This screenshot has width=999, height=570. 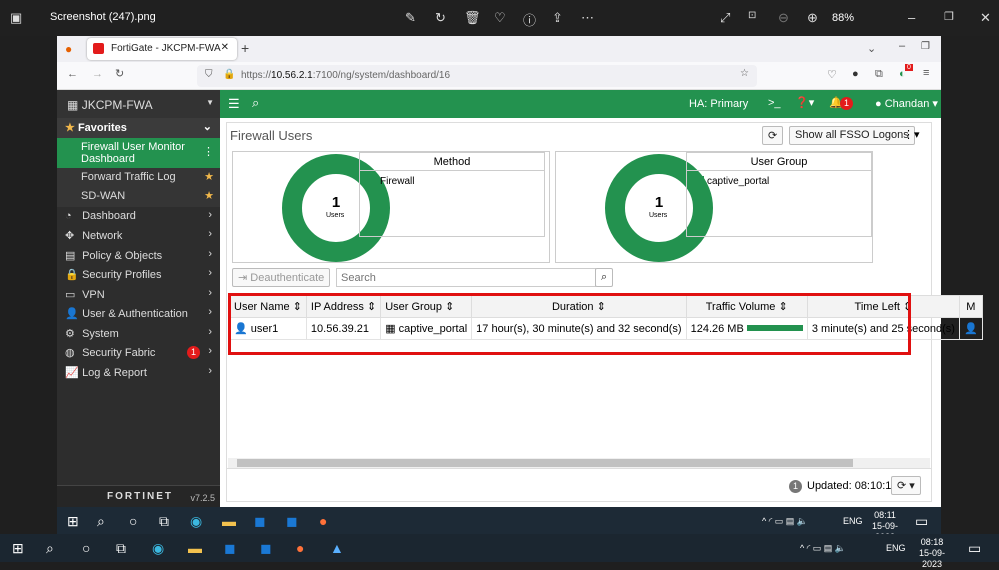 What do you see at coordinates (162, 49) in the screenshot?
I see `browser-tab: FortiGate - JKCPM-FWA ✕` at bounding box center [162, 49].